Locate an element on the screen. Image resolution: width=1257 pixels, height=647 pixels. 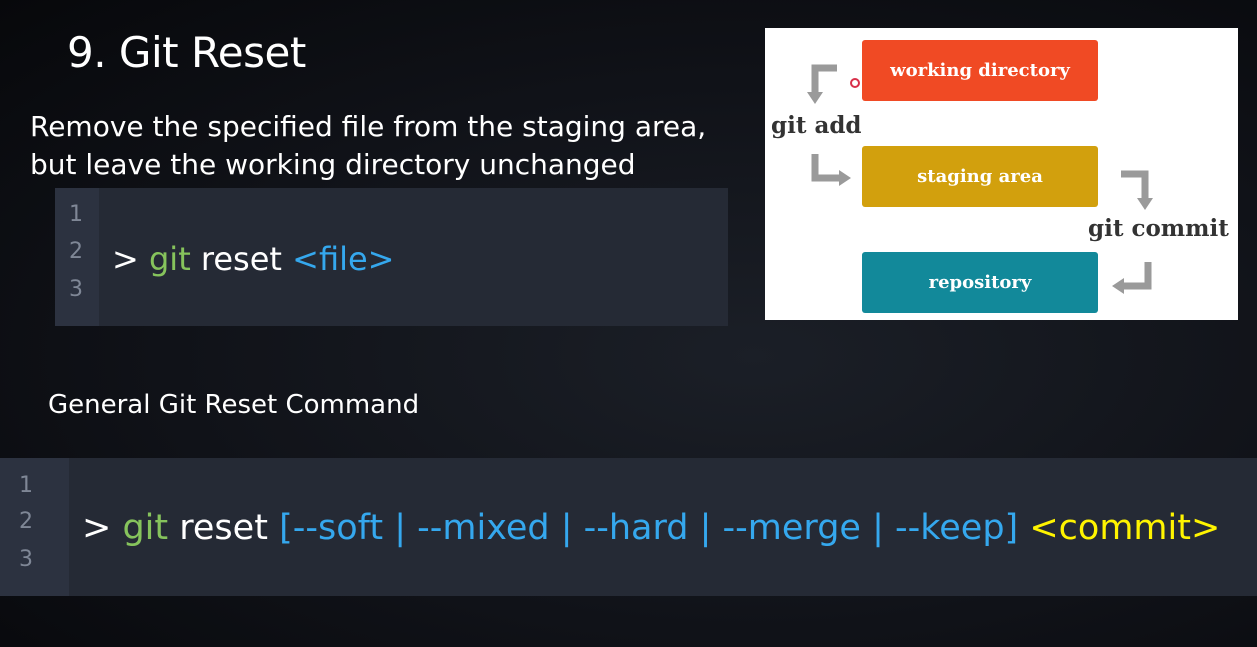
staging-area-box: staging area is located at coordinates (980, 176).